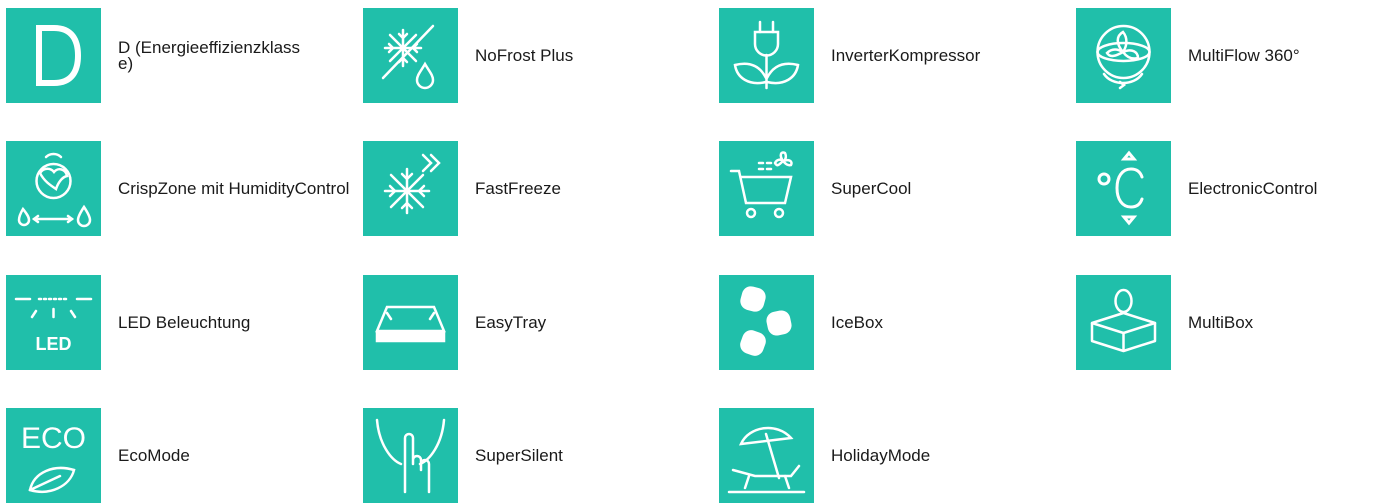 The height and width of the screenshot is (503, 1379). I want to click on feature-energy-class: D (Energieeffizienzklasse), so click(186, 55).